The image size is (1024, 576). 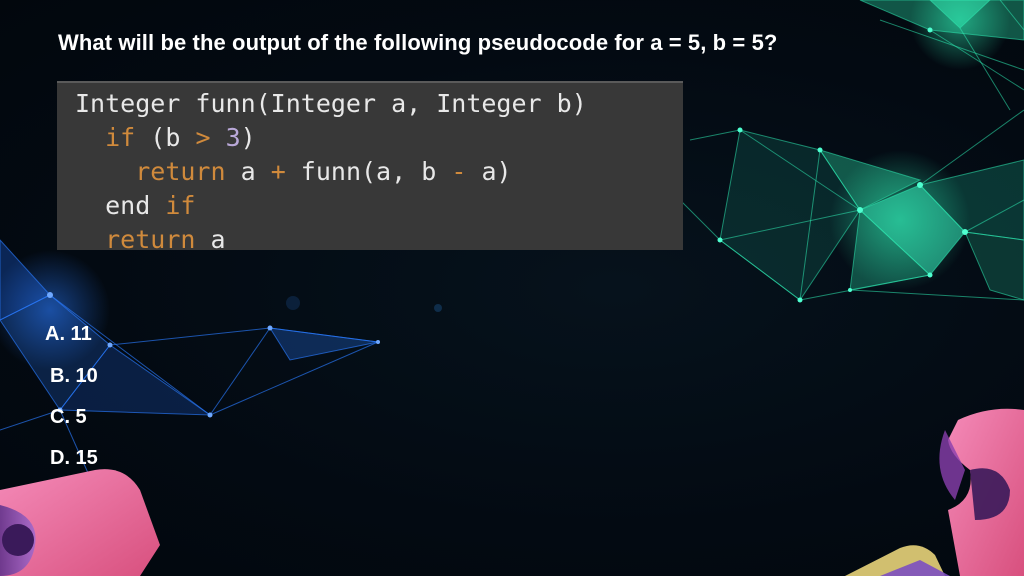 What do you see at coordinates (368, 171) in the screenshot?
I see `code-token: funn(a, b` at bounding box center [368, 171].